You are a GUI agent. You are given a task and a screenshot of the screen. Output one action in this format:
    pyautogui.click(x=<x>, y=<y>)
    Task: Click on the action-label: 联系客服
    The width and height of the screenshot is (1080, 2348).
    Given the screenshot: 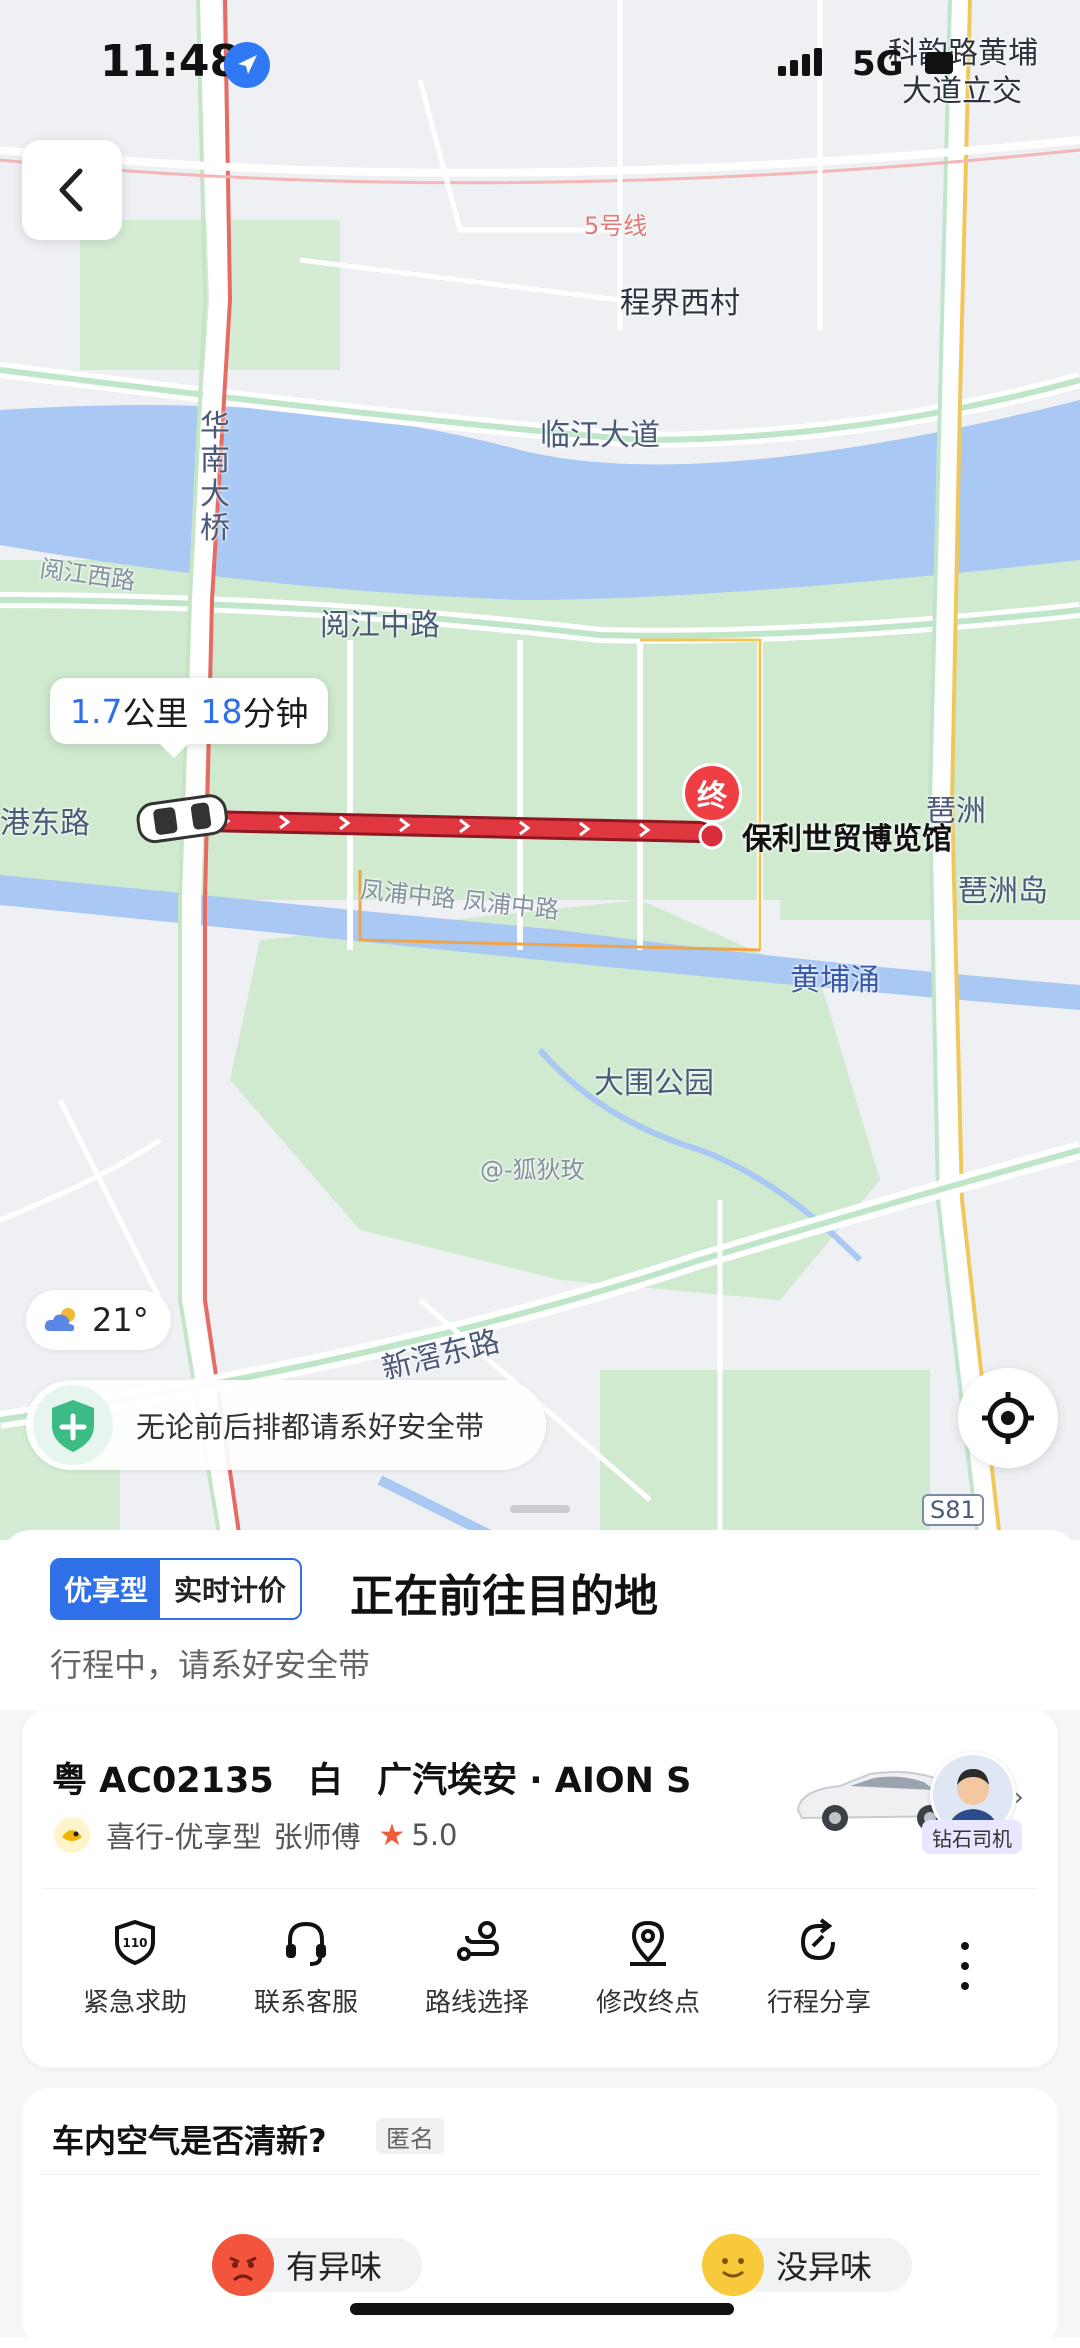 What is the action you would take?
    pyautogui.click(x=305, y=2003)
    